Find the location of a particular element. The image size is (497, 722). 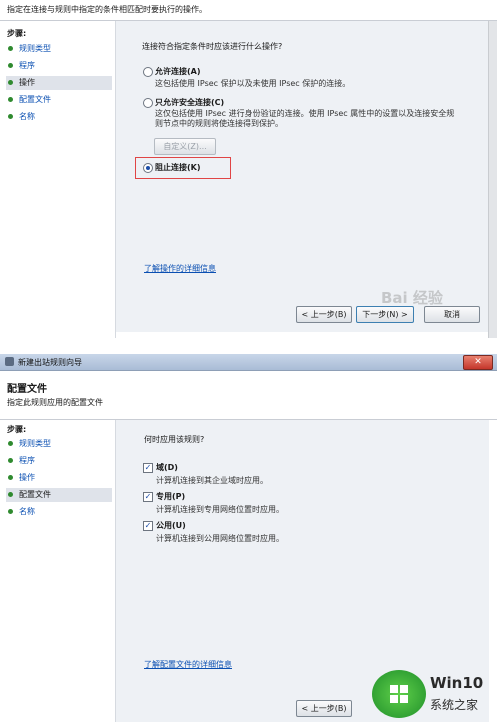

domain-checkbox: ✓ is located at coordinates (148, 468).